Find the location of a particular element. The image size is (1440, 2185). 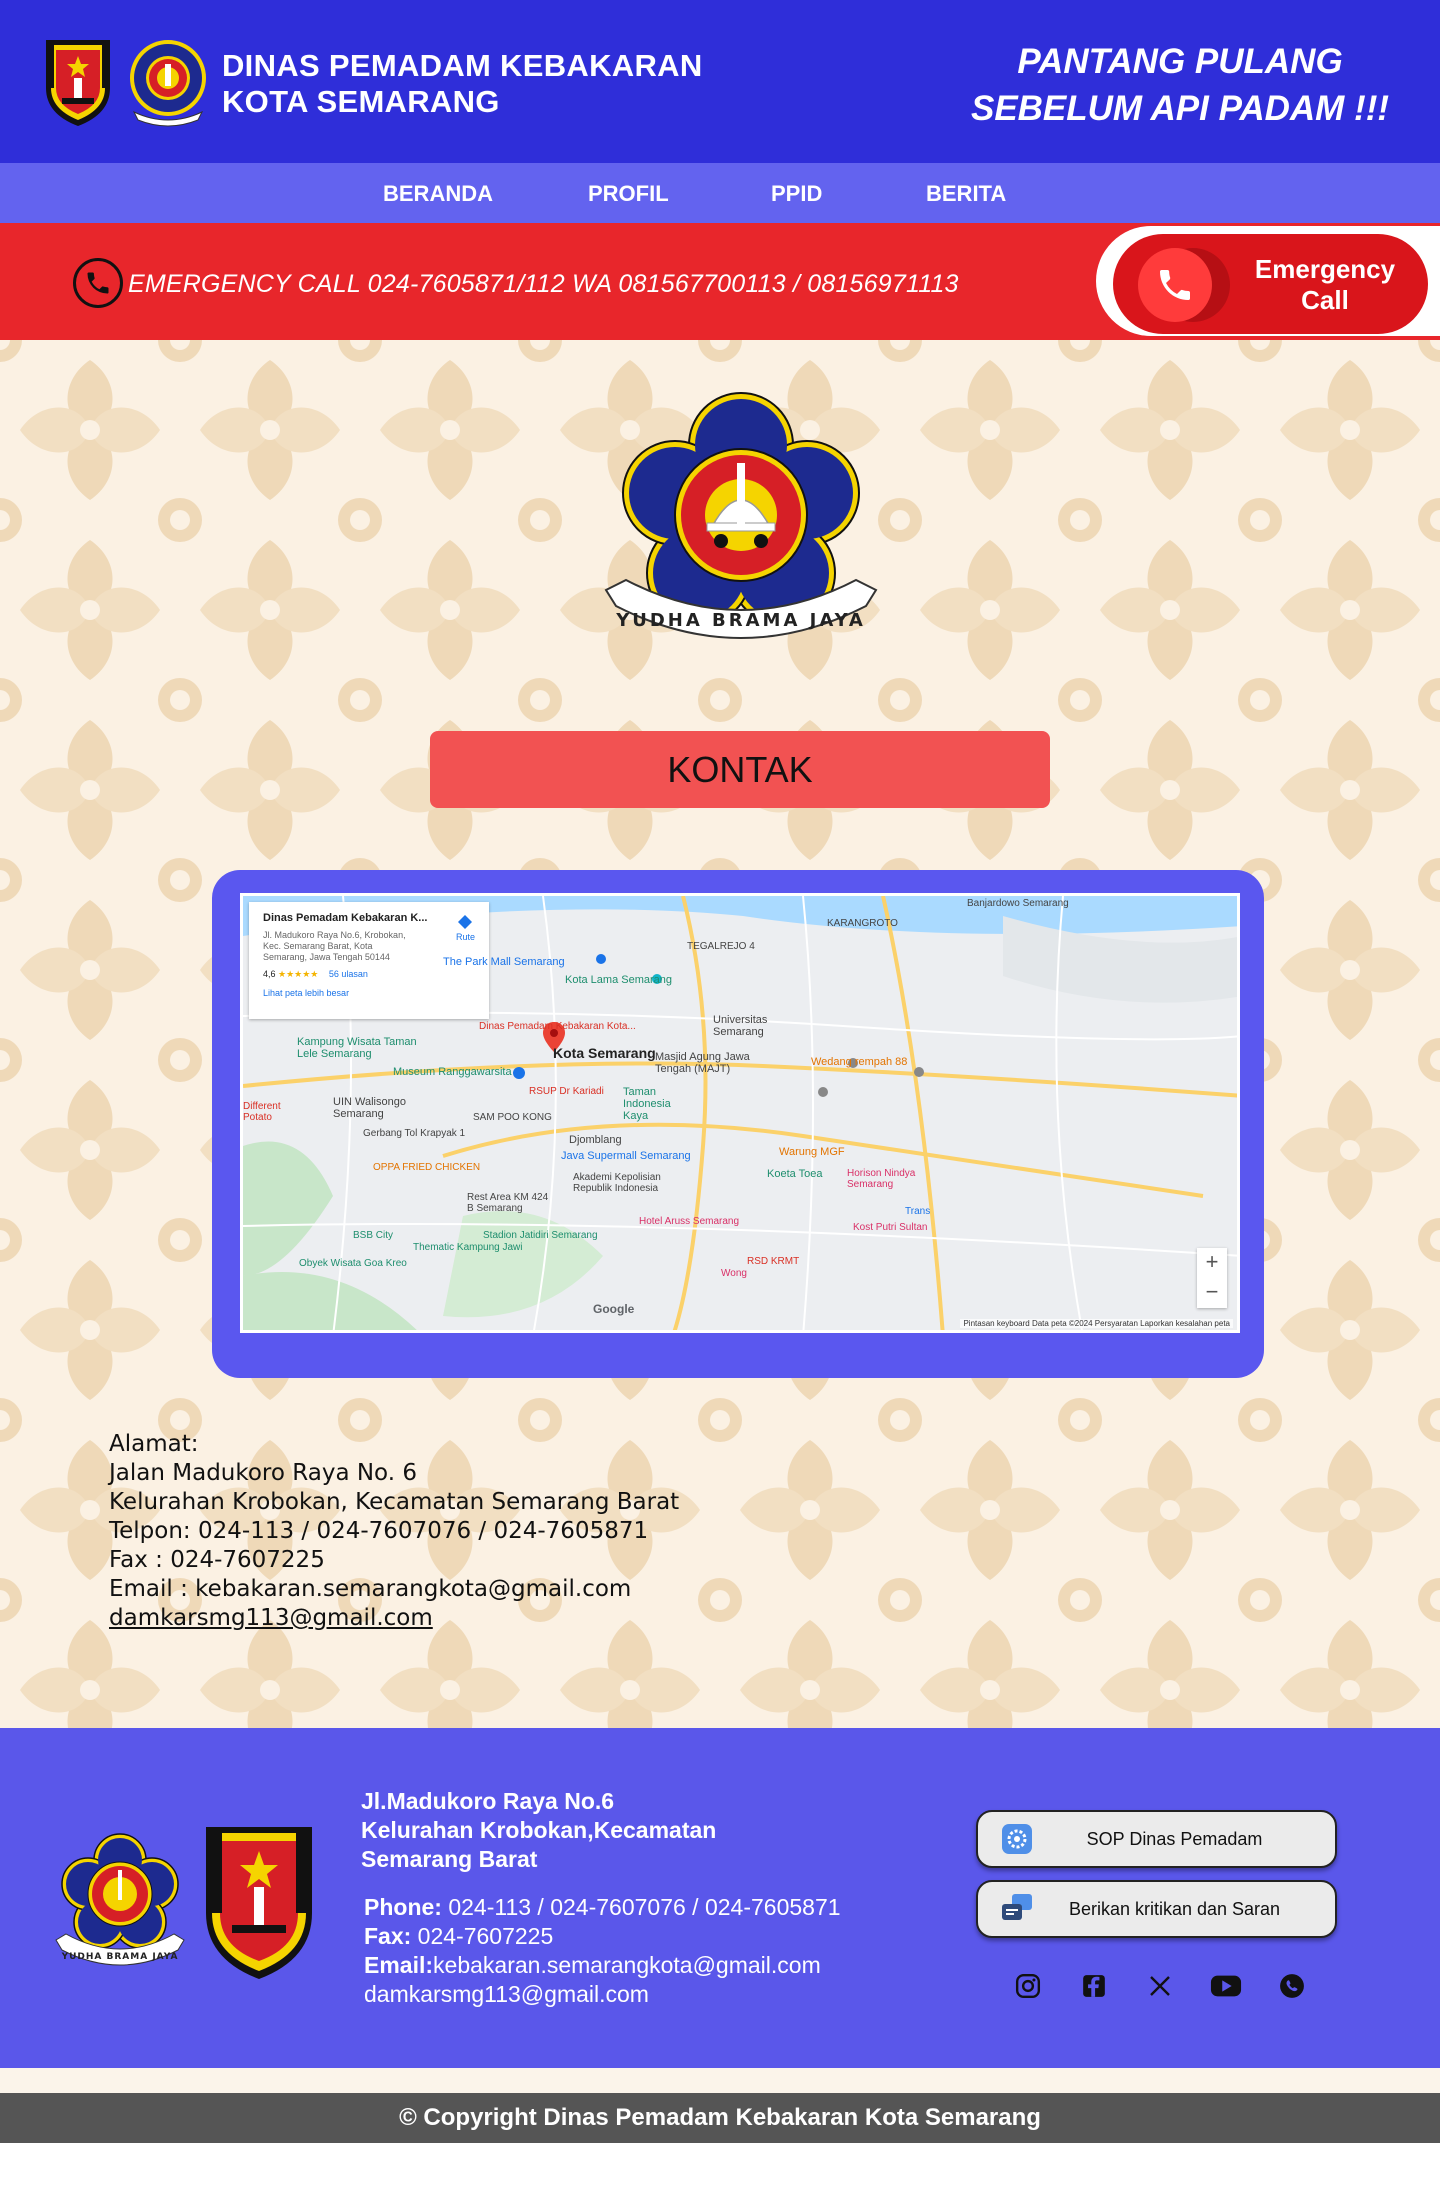

footer-address-line2: Kelurahan Krobokan,Kecamatan is located at coordinates (539, 1830).